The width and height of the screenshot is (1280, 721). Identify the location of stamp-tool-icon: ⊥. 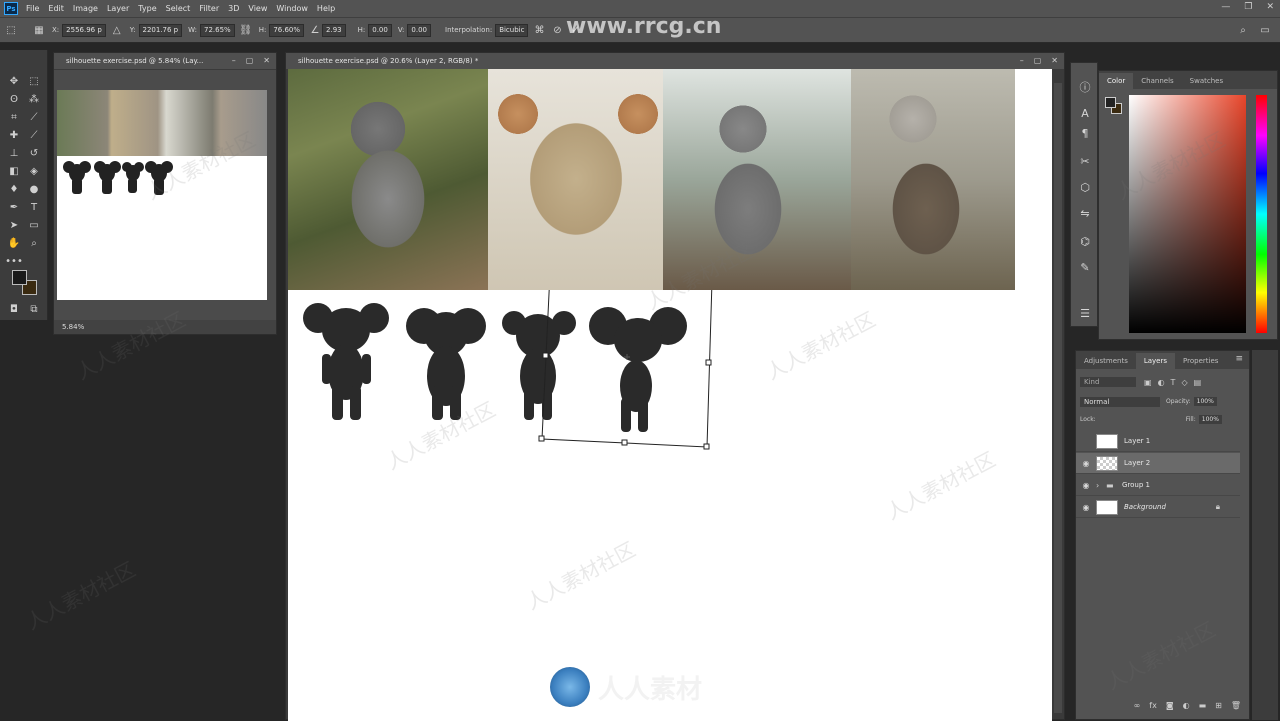
(14, 153).